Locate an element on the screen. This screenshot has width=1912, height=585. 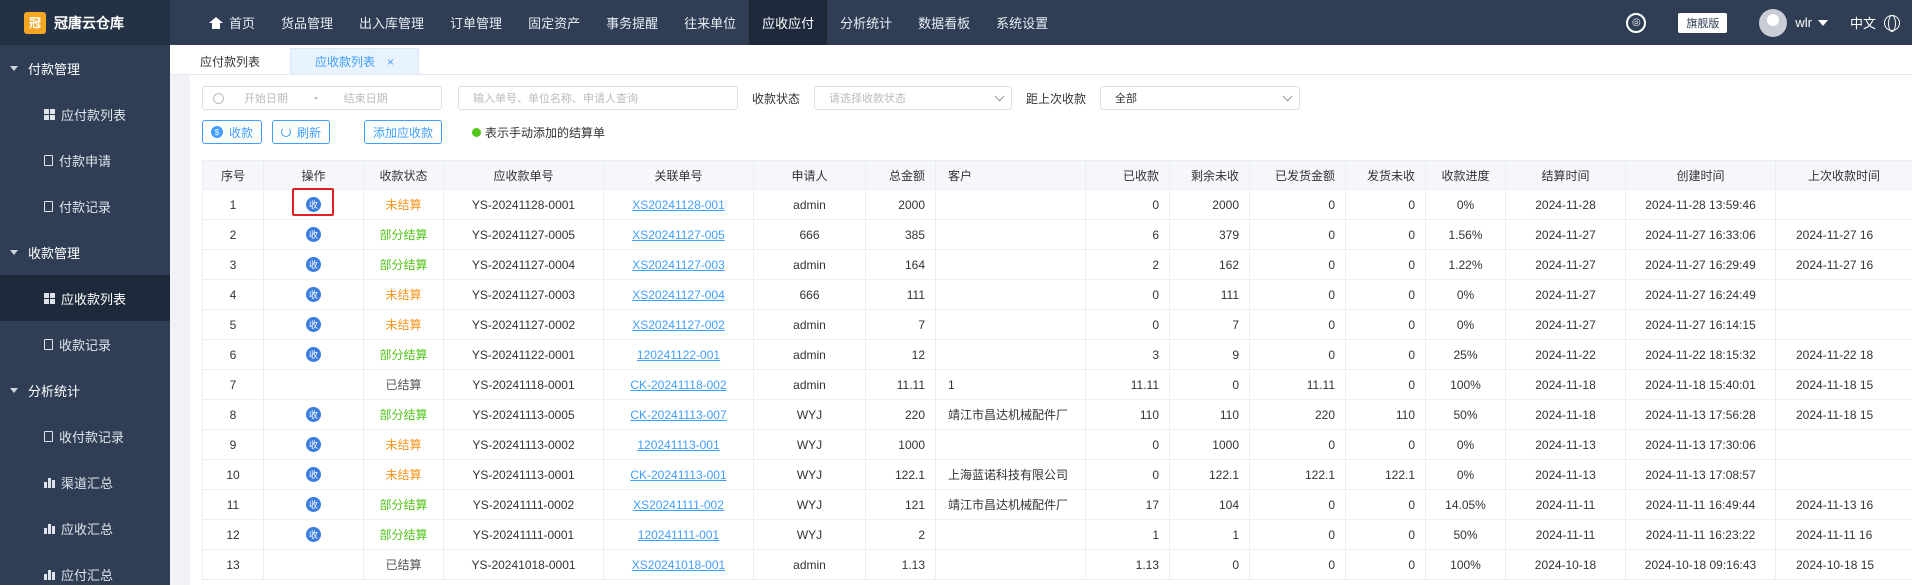
cell-ref: CK-20241113-001 is located at coordinates (678, 474).